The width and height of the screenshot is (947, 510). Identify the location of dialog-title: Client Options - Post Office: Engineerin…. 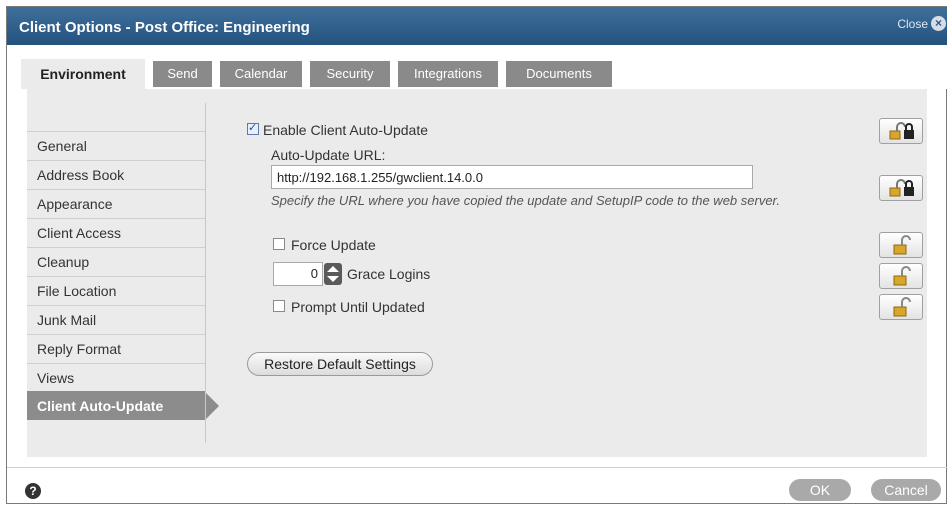
(164, 27).